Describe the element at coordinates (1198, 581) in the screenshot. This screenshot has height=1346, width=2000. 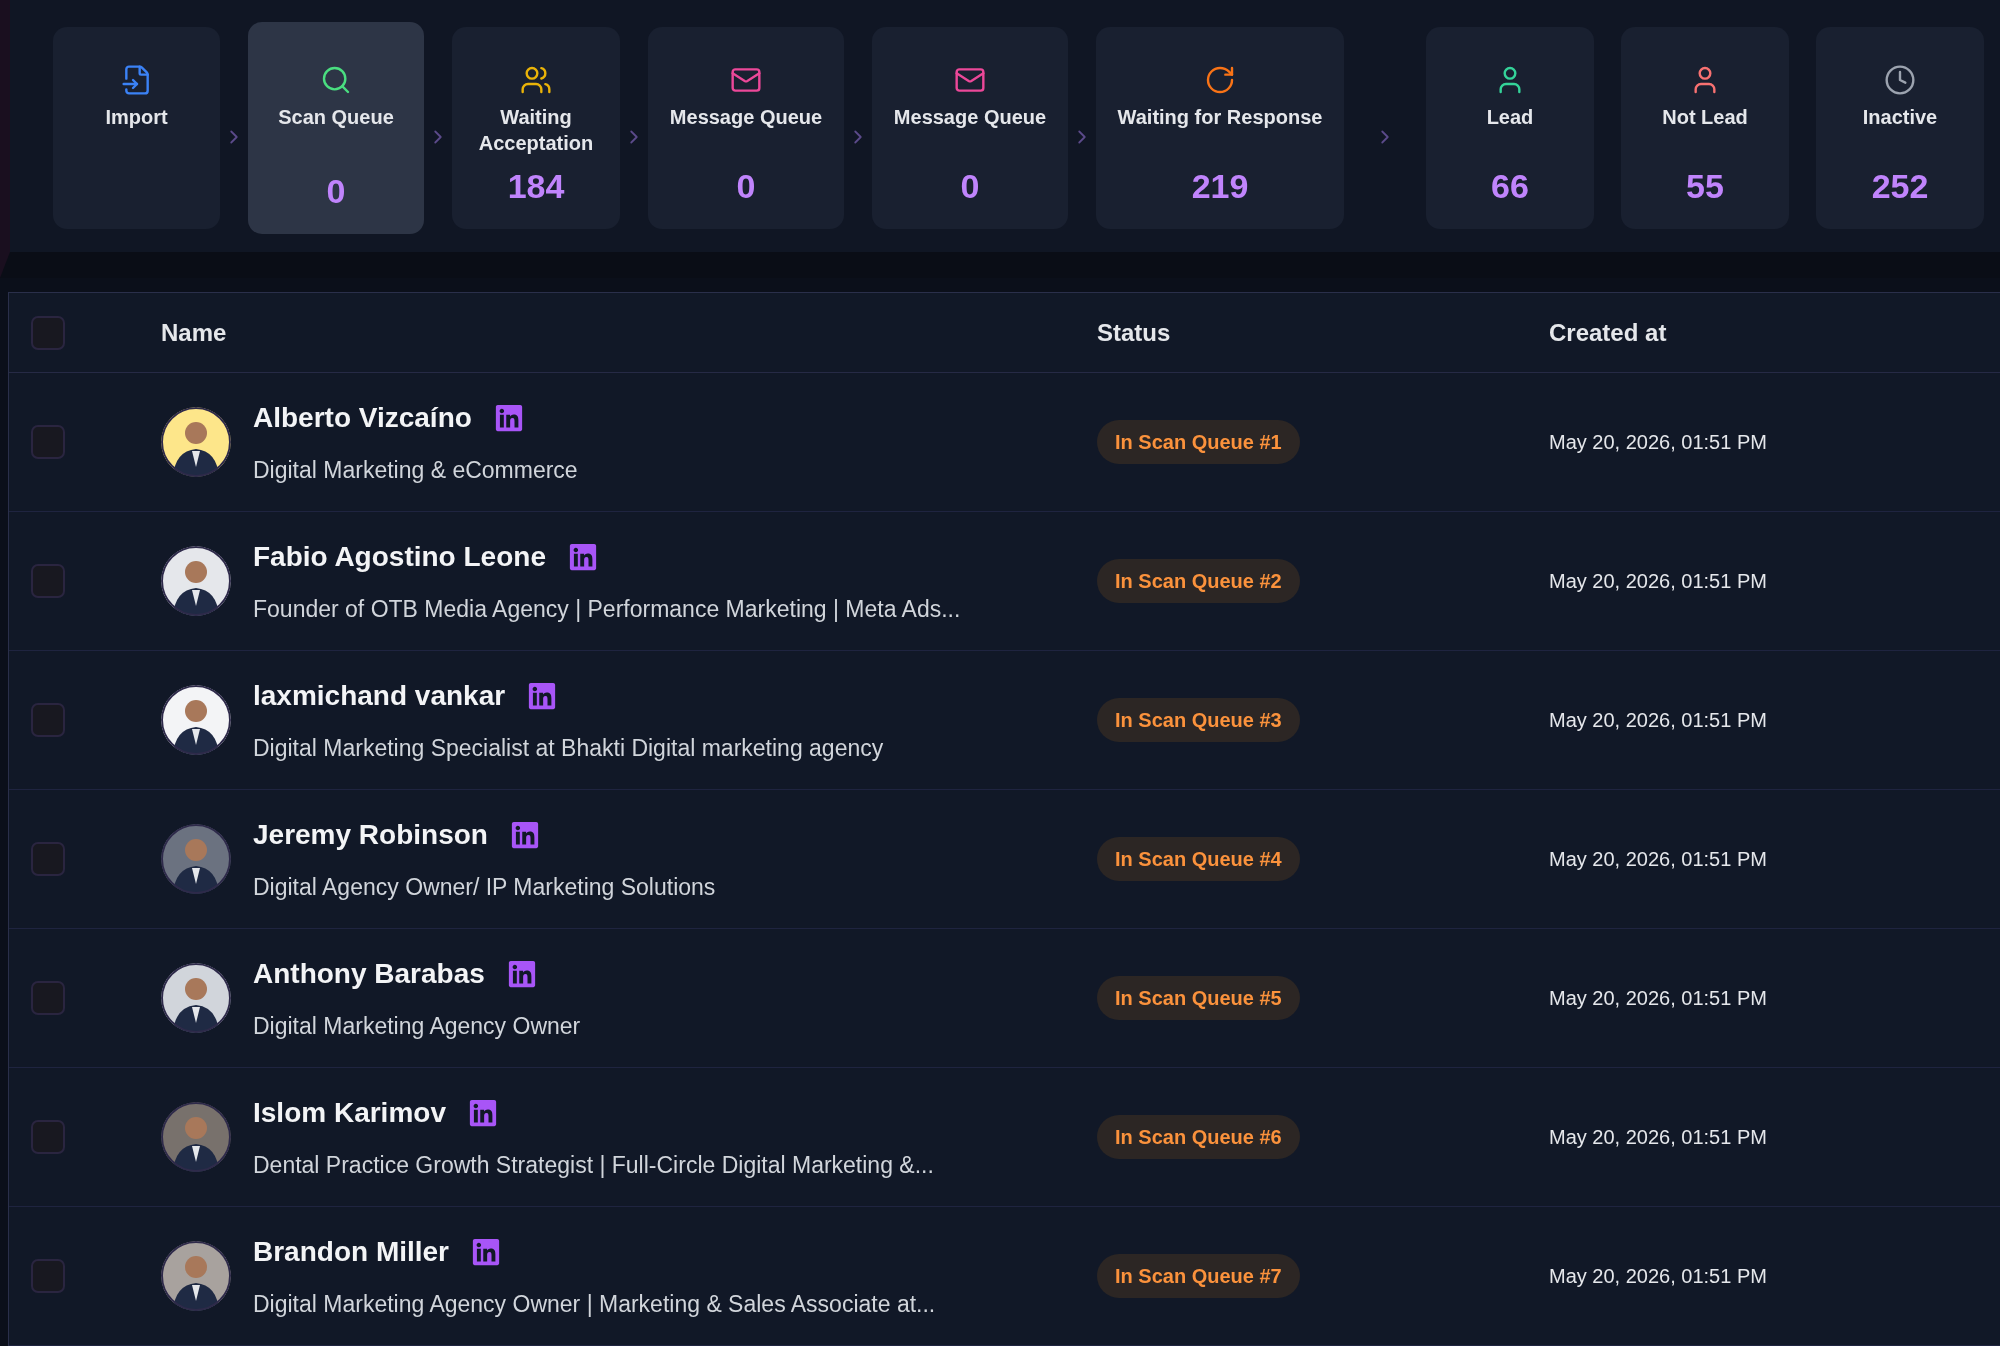
I see `status-badge: In Scan Queue #2` at that location.